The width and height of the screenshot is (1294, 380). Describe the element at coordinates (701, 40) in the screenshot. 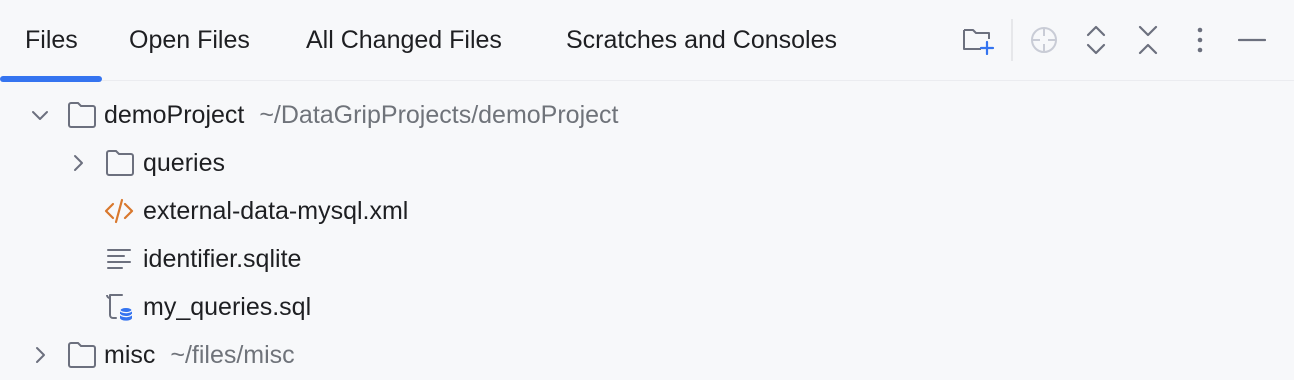

I see `tab-scratches-and-consoles: Scratches and Consoles` at that location.